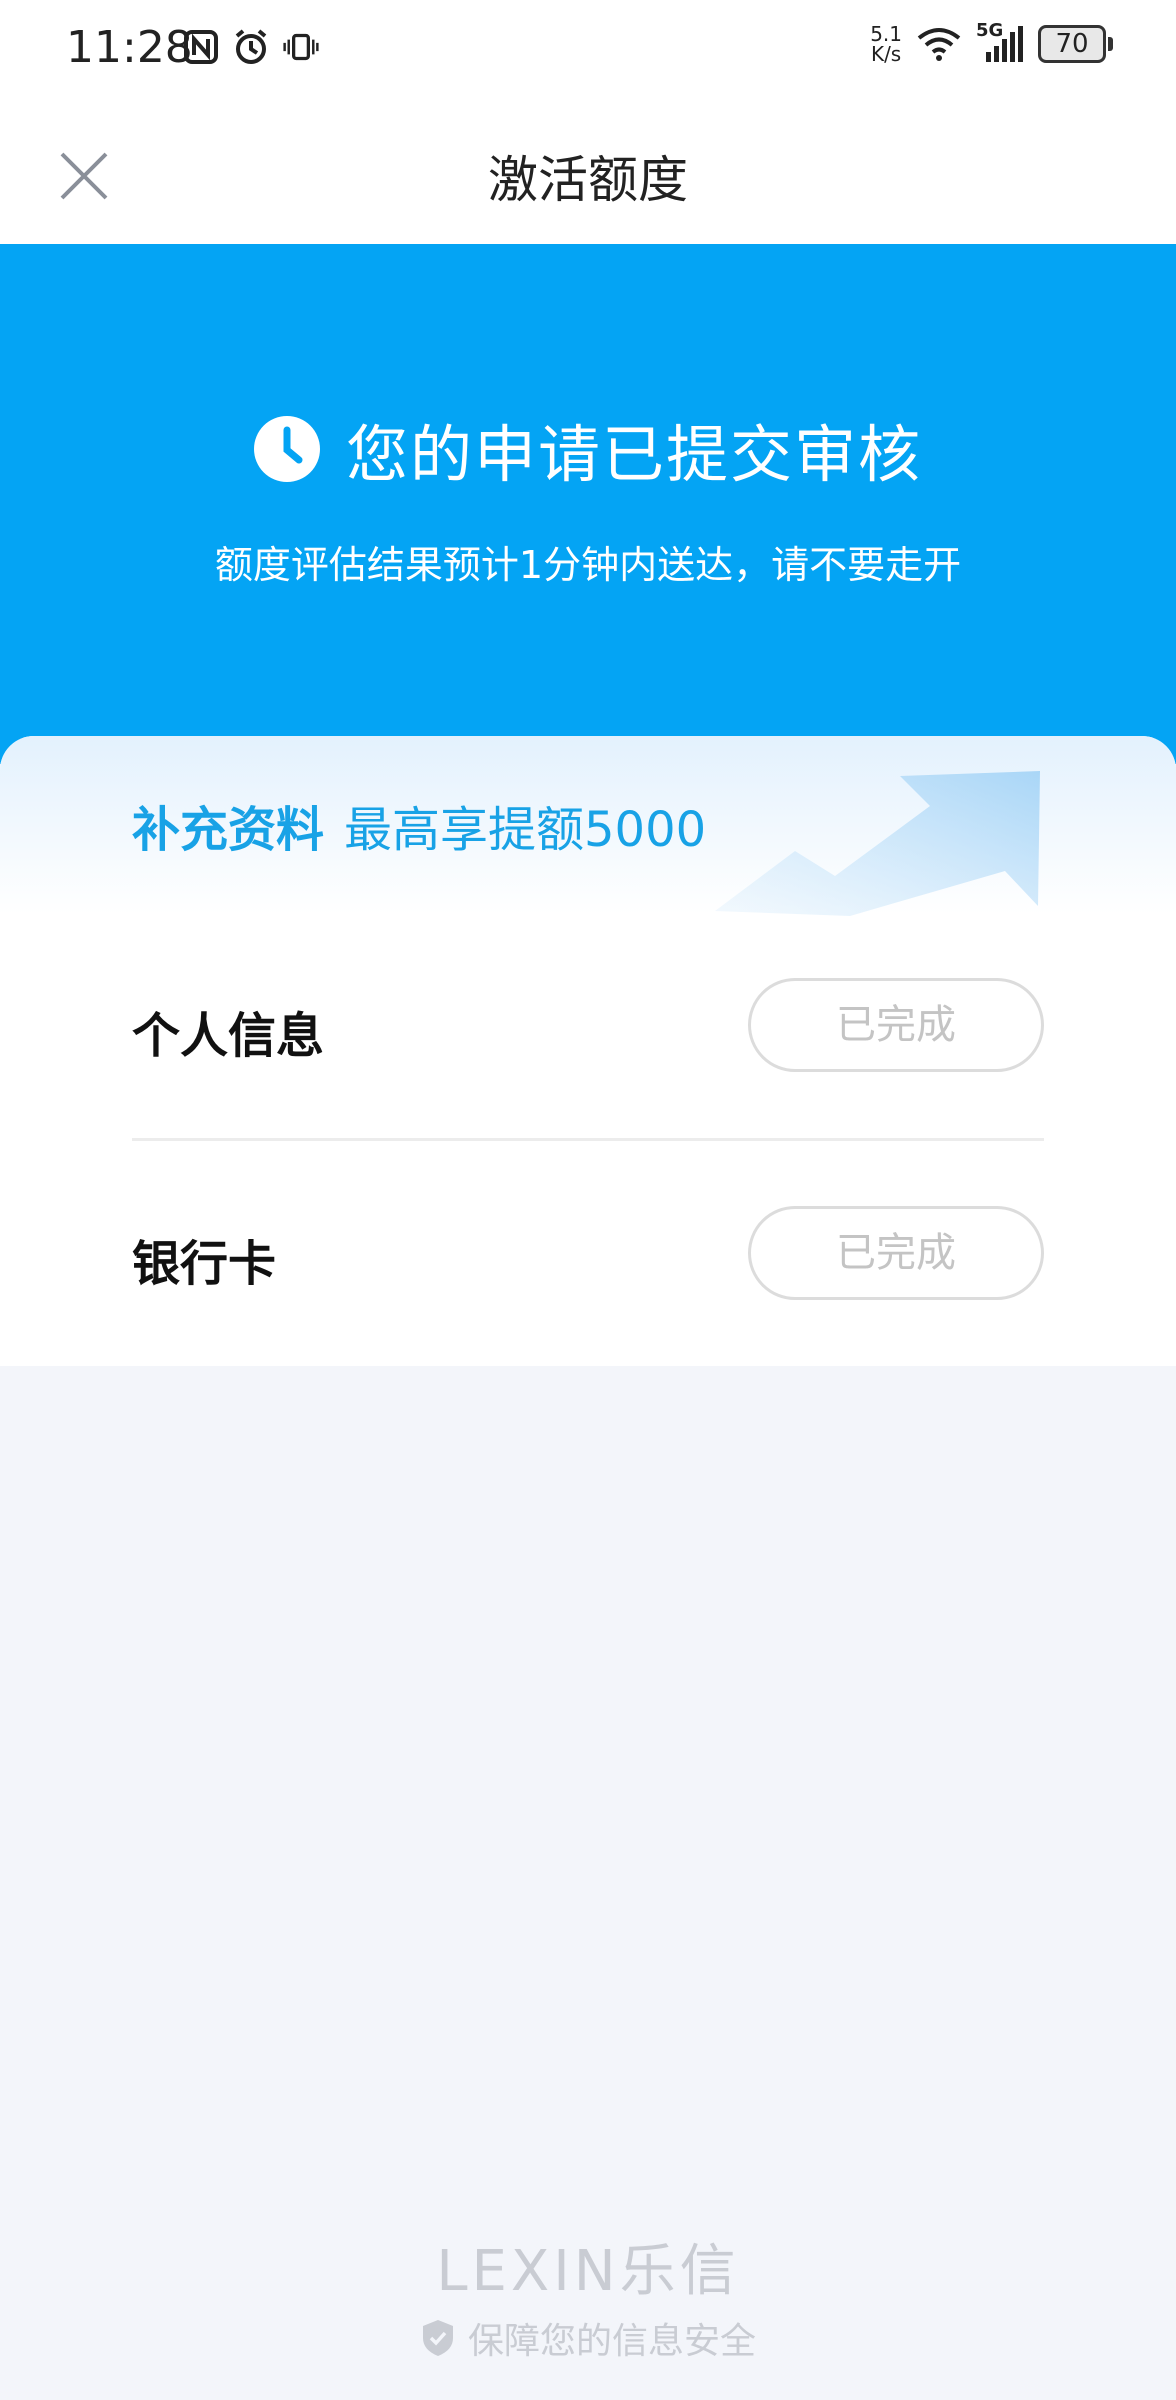 The image size is (1176, 2400). Describe the element at coordinates (611, 2341) in the screenshot. I see `security-text: 保障您的信息安全` at that location.